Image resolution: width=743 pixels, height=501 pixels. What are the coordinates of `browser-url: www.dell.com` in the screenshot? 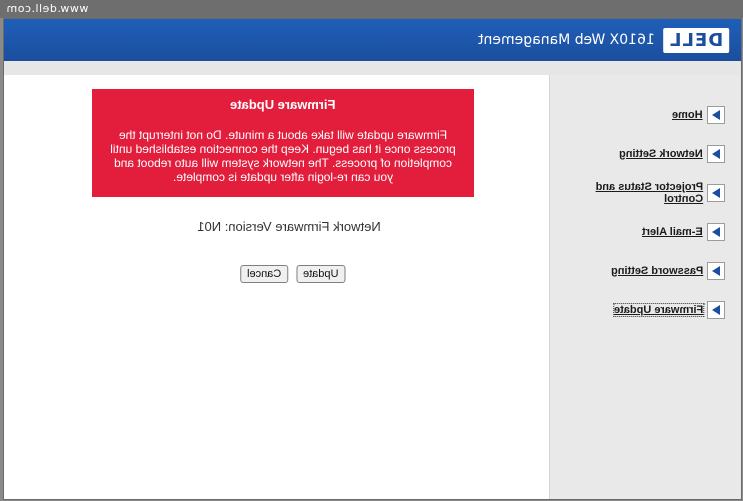 It's located at (47, 8).